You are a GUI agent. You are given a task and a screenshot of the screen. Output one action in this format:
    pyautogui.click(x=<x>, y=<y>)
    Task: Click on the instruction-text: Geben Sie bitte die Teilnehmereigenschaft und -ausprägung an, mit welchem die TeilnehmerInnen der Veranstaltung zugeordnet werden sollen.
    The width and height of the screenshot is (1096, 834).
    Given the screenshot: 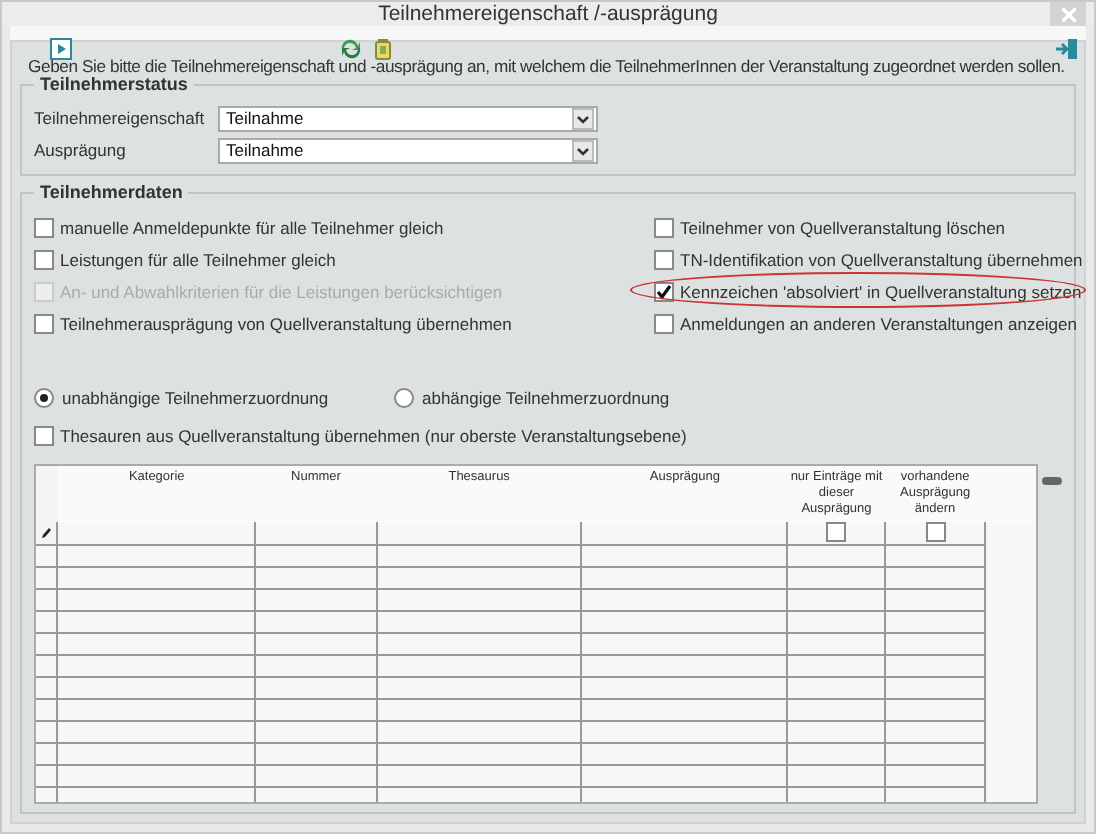 What is the action you would take?
    pyautogui.click(x=546, y=65)
    